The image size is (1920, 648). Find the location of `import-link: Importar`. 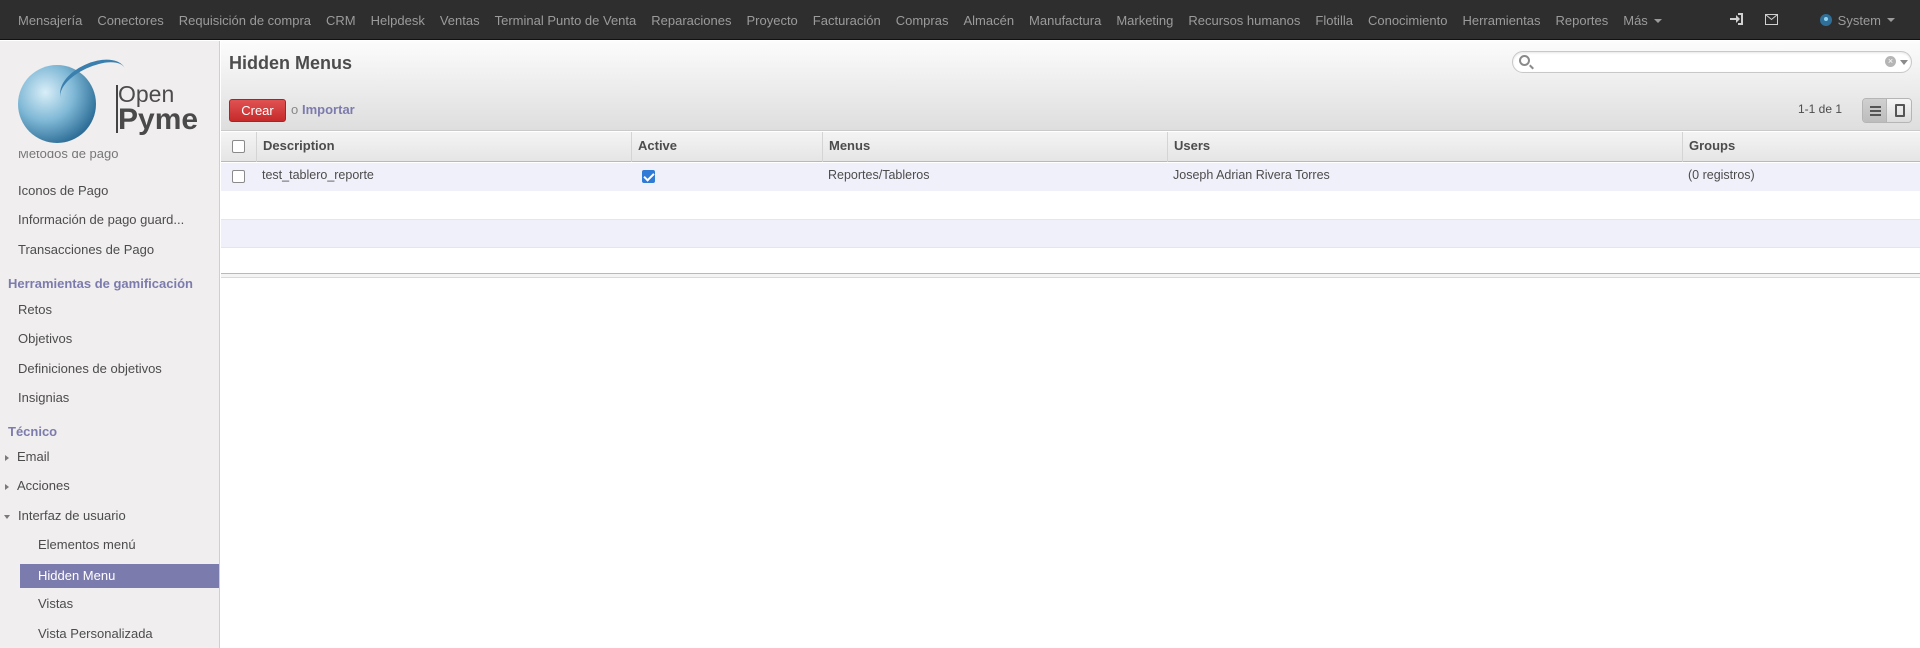

import-link: Importar is located at coordinates (328, 109).